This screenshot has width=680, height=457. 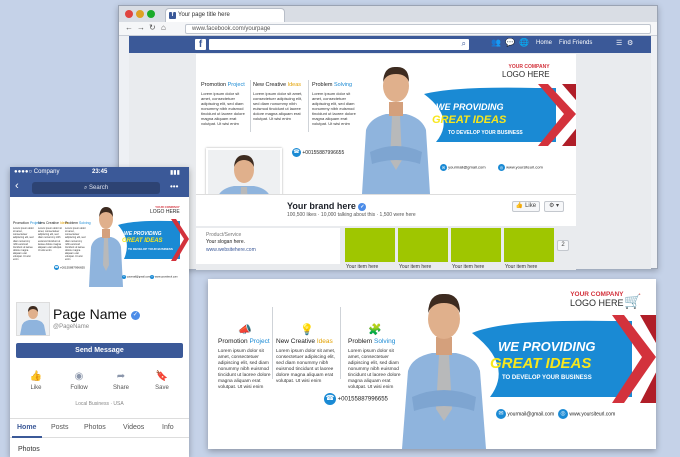 What do you see at coordinates (174, 186) in the screenshot?
I see `more-dots-icon: •••` at bounding box center [174, 186].